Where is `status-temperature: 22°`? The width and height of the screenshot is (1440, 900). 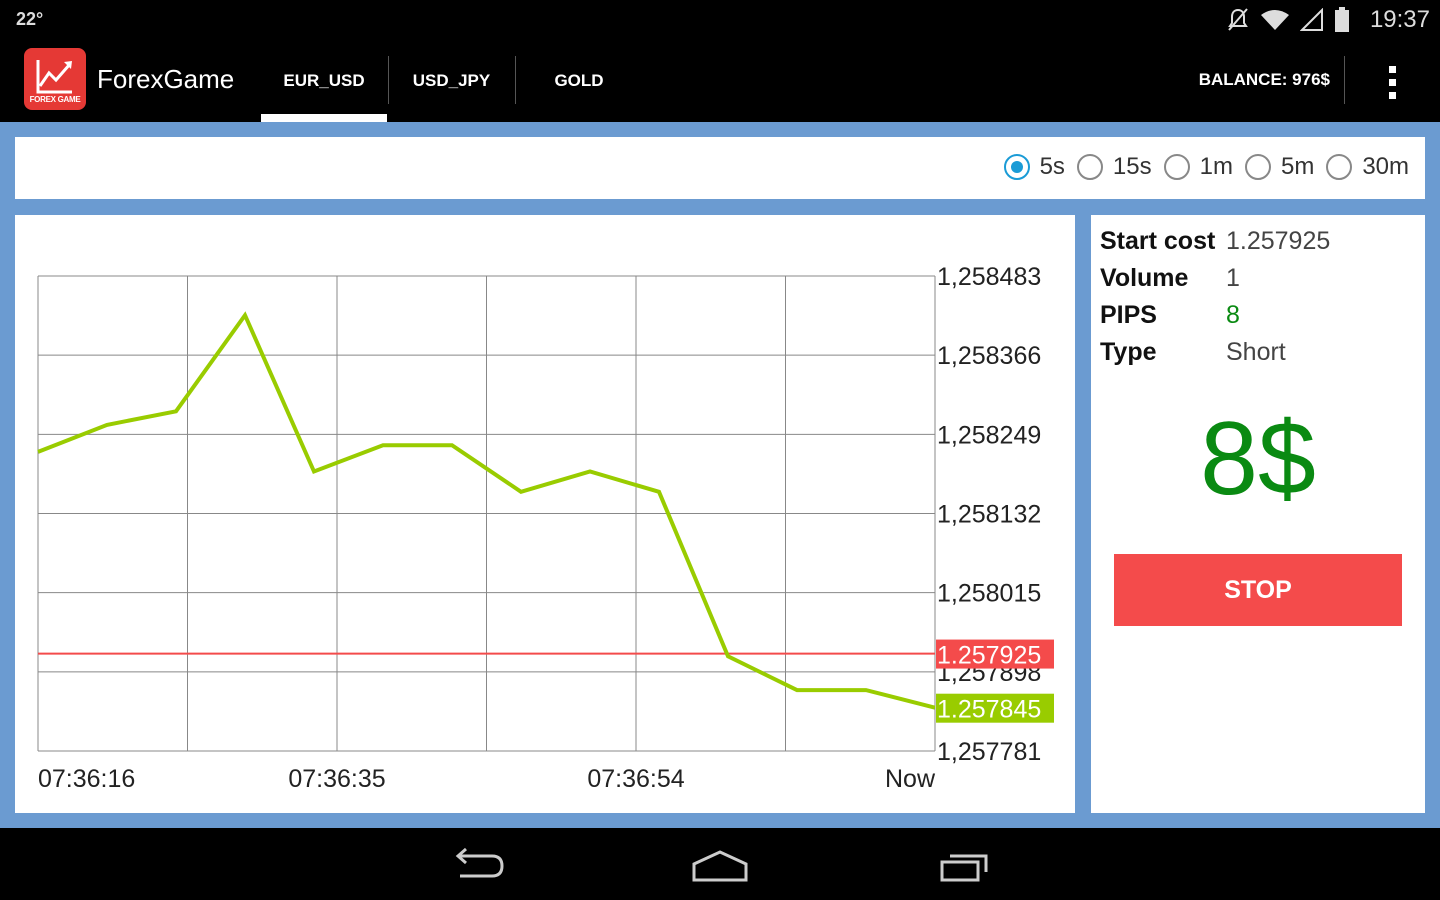
status-temperature: 22° is located at coordinates (30, 19).